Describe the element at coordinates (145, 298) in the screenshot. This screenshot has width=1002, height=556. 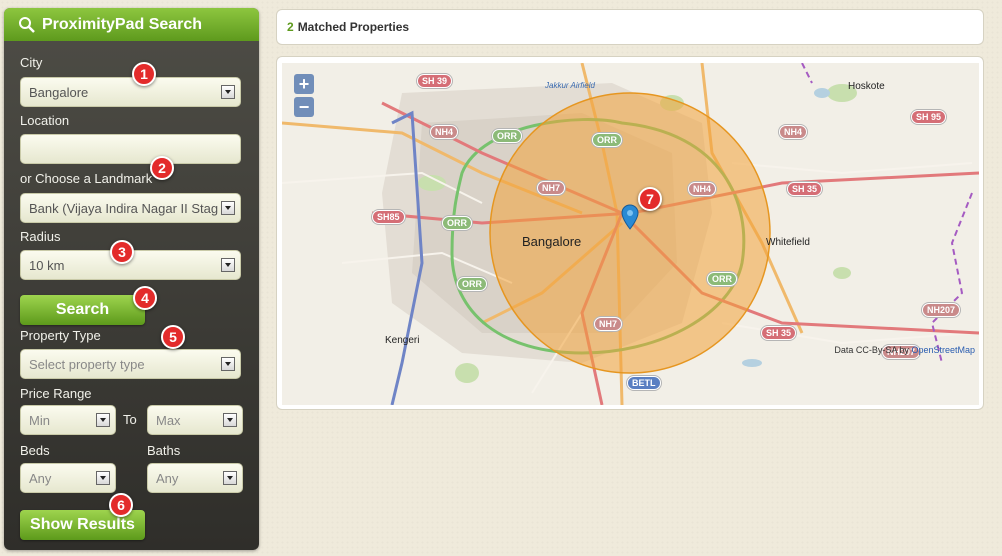
I see `step-badge-4: 4` at that location.